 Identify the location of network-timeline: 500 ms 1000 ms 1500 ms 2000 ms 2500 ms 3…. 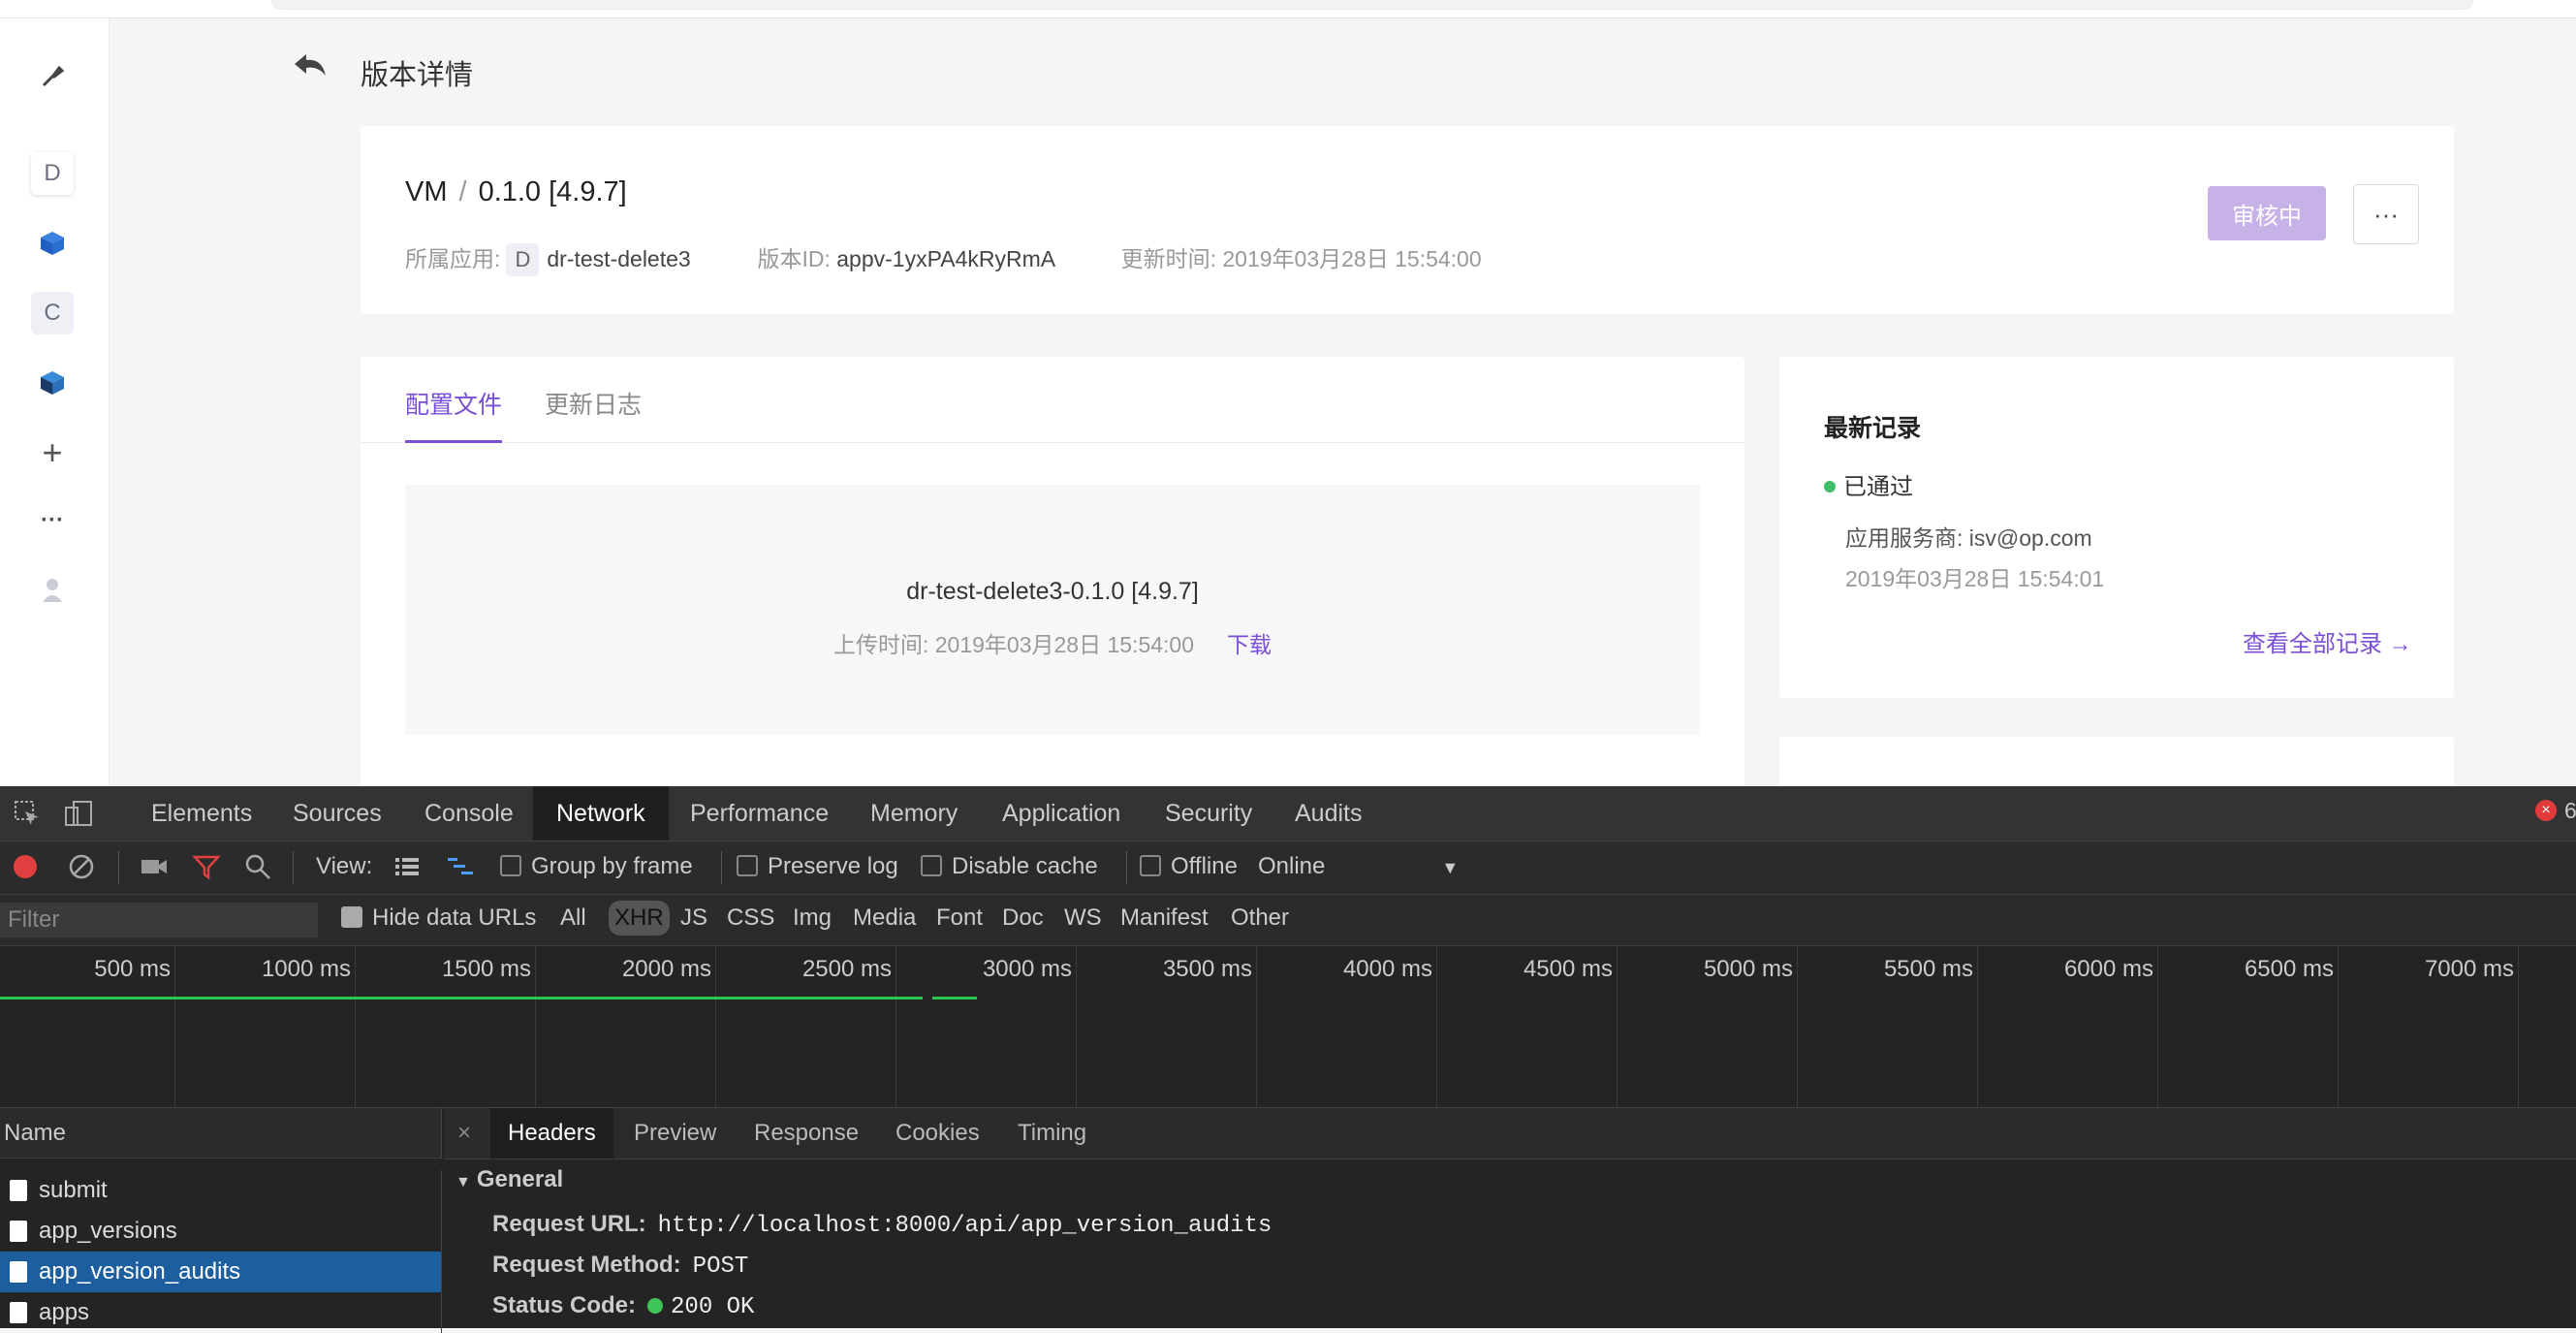
(1288, 1027).